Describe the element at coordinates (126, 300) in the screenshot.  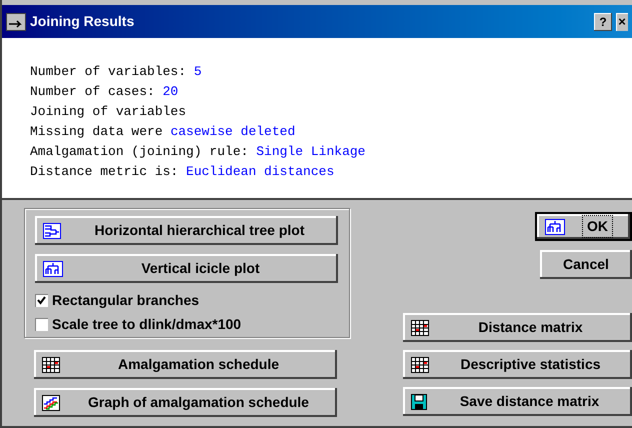
I see `checkbox-label: Rectangular branches` at that location.